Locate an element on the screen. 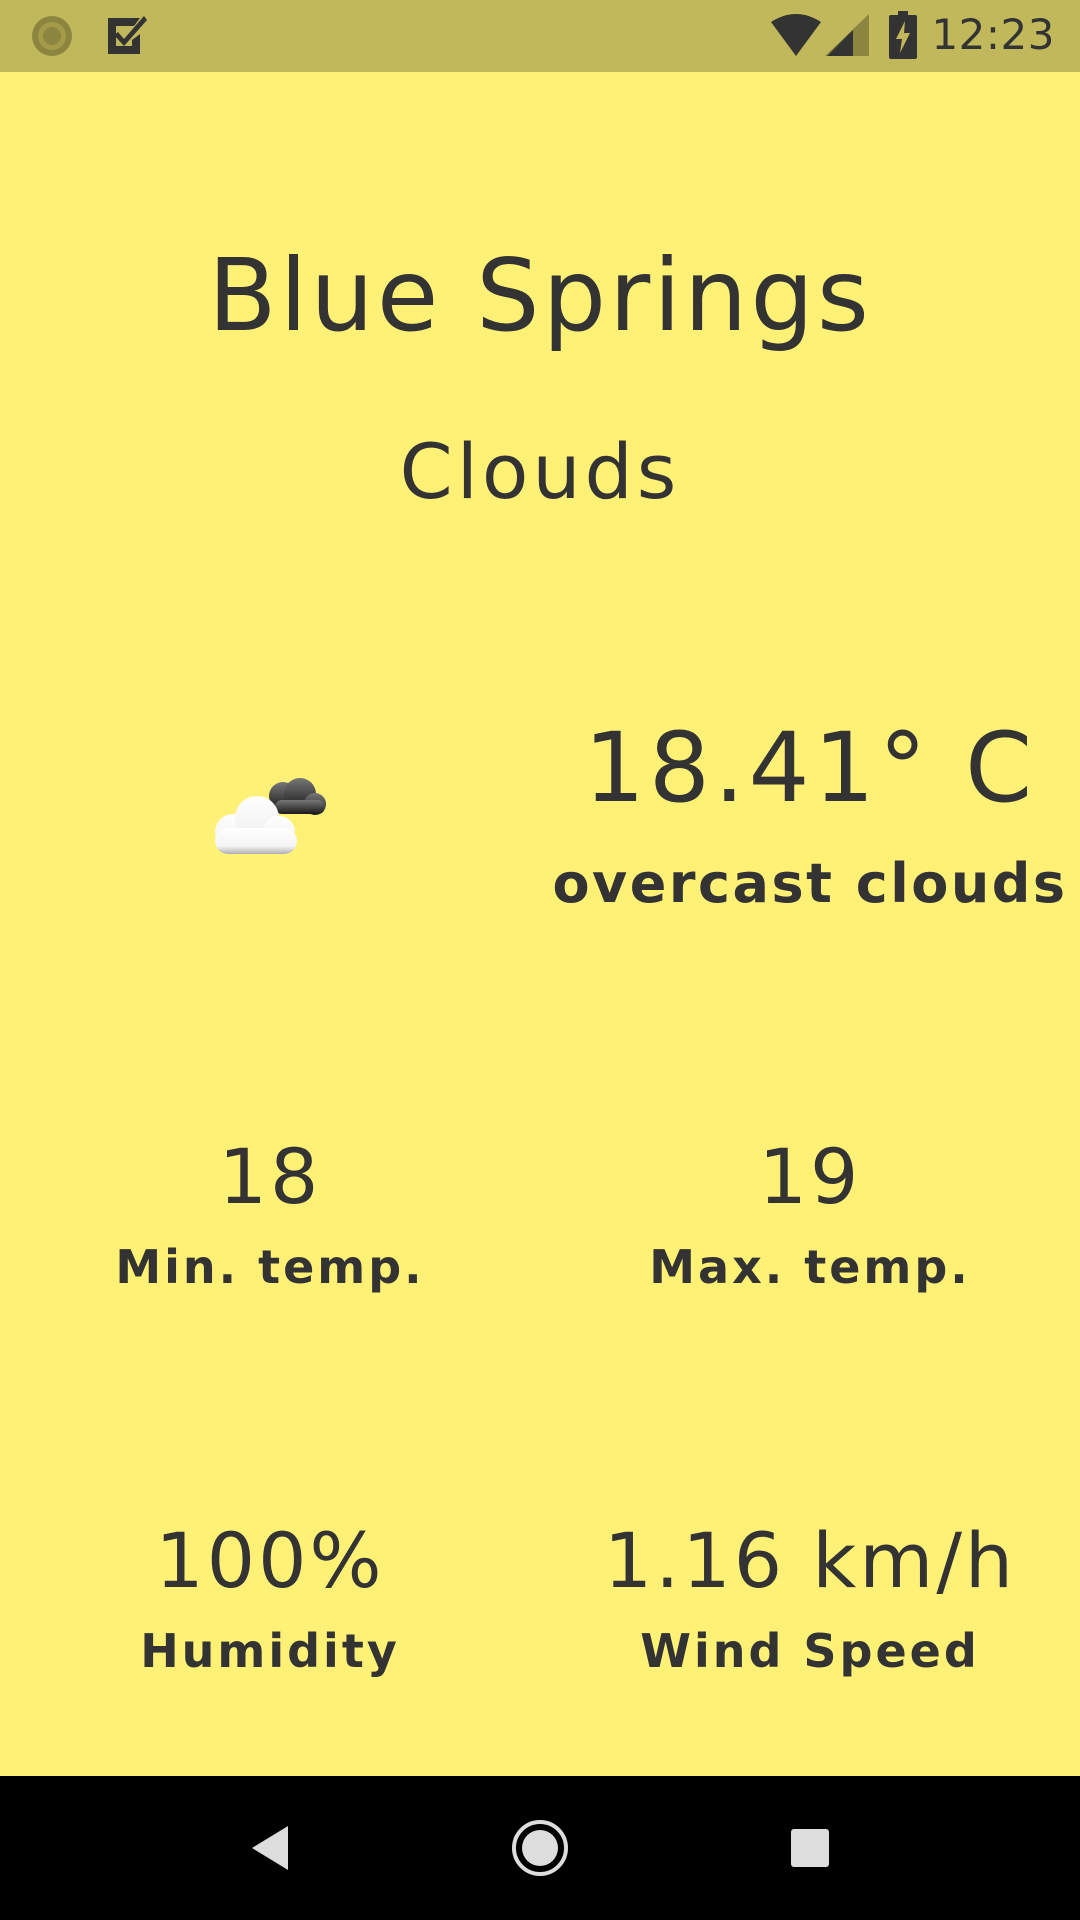 The image size is (1080, 1920). humidity-value: 100% is located at coordinates (270, 1560).